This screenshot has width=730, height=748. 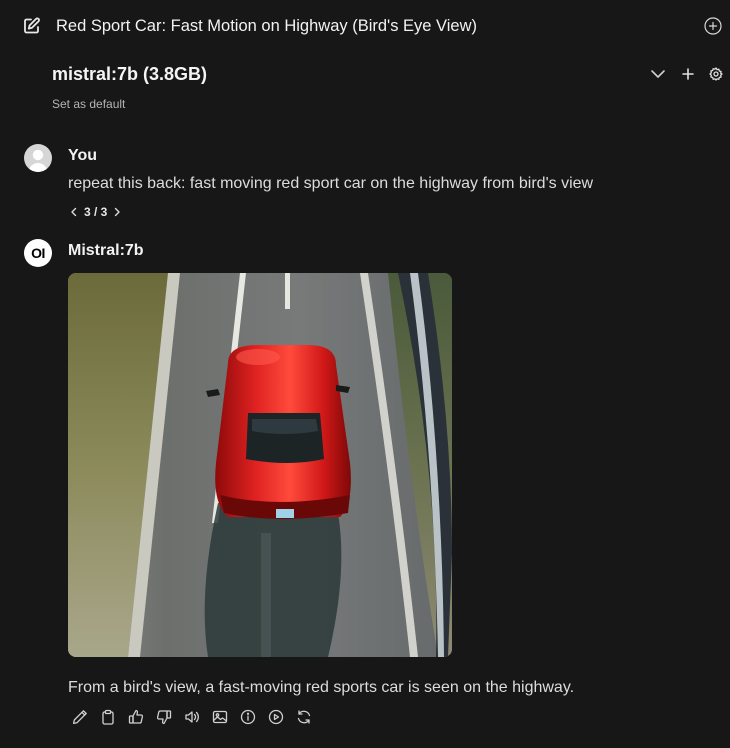 I want to click on thumbs-down-icon, so click(x=164, y=717).